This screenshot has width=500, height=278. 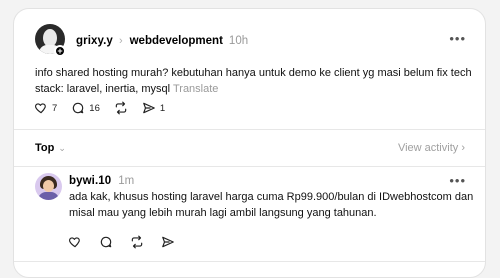 I want to click on translate-link: Translate, so click(x=195, y=89).